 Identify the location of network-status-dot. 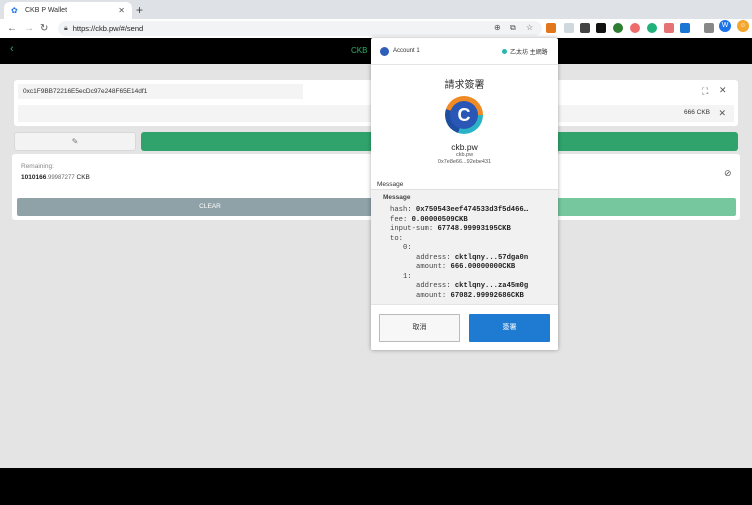
(504, 51).